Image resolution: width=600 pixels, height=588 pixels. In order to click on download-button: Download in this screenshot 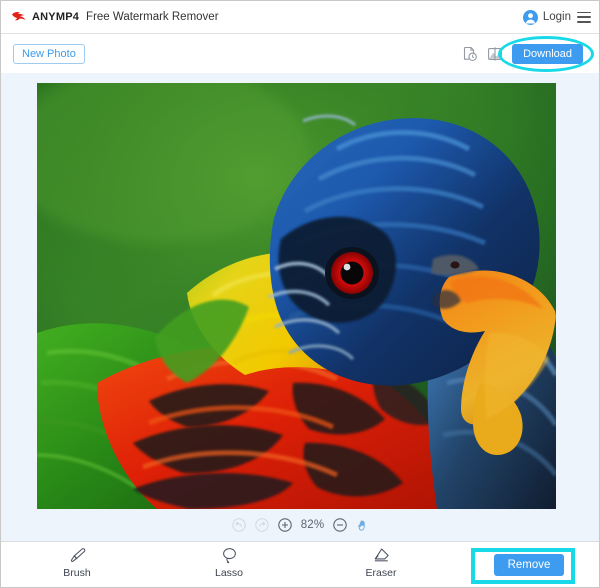, I will do `click(547, 54)`.